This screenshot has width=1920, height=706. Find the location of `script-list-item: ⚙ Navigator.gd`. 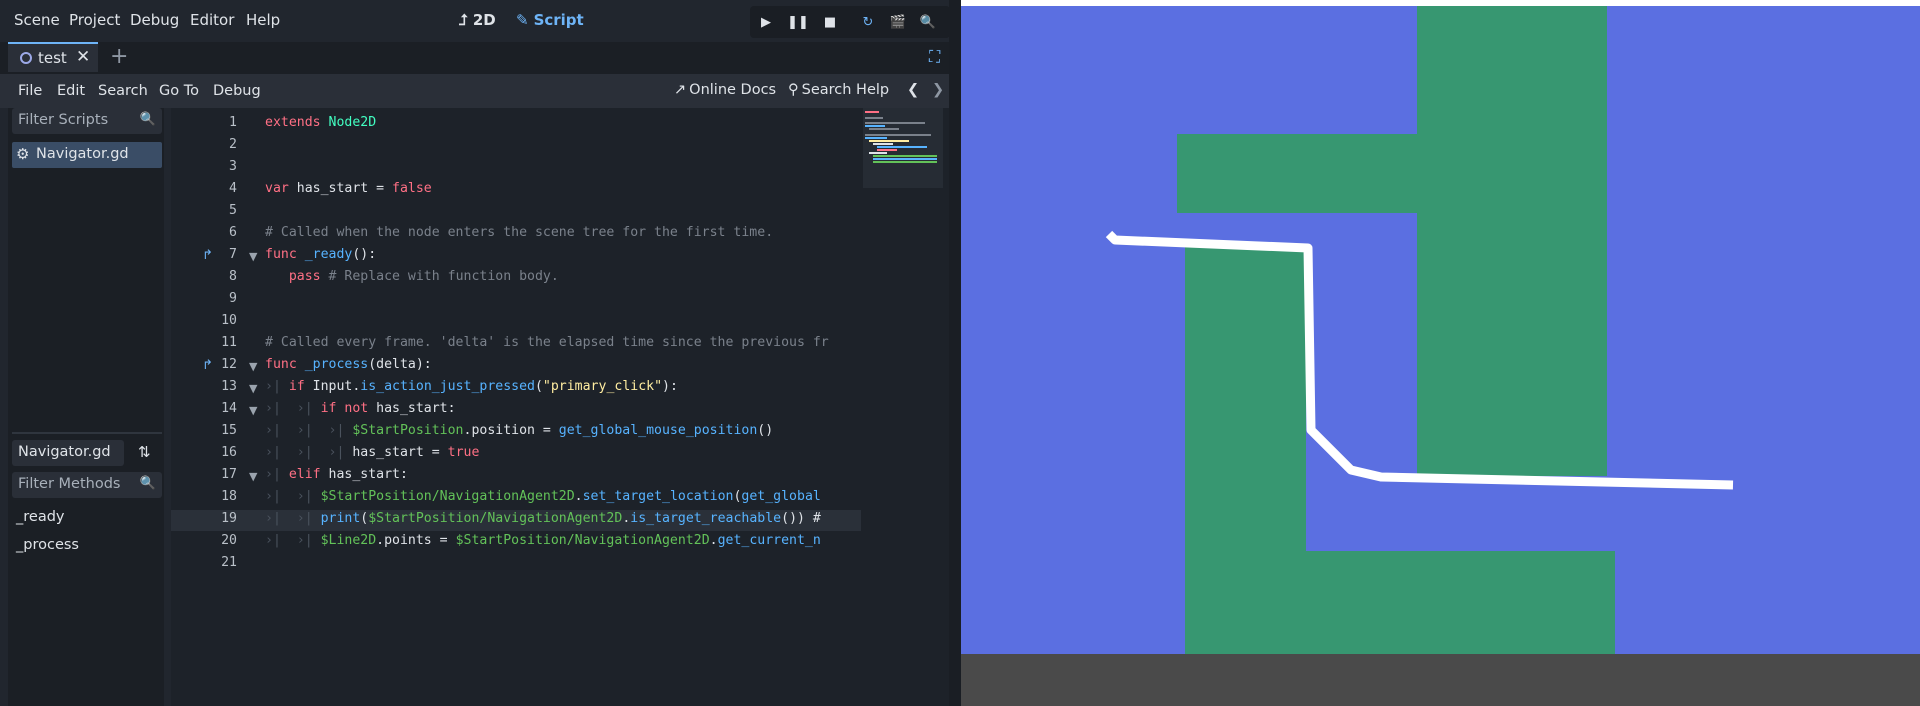

script-list-item: ⚙ Navigator.gd is located at coordinates (87, 155).